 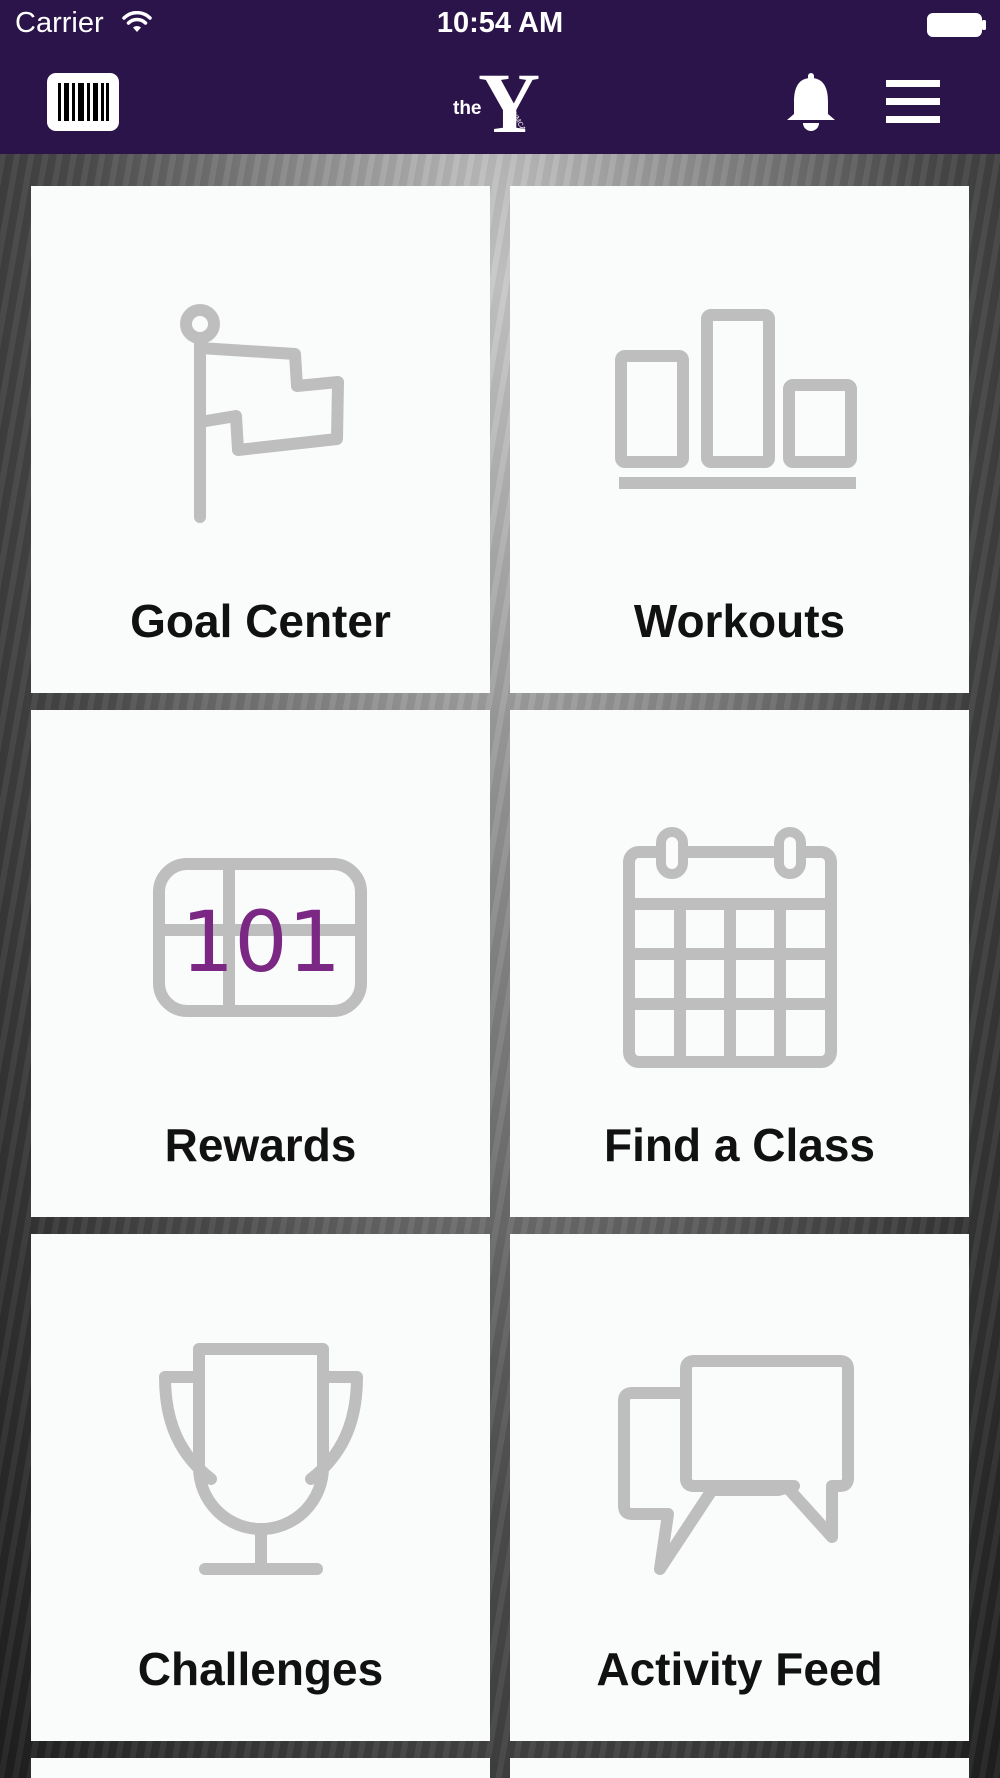 I want to click on tile-label-challenges: Challenges, so click(x=260, y=1669).